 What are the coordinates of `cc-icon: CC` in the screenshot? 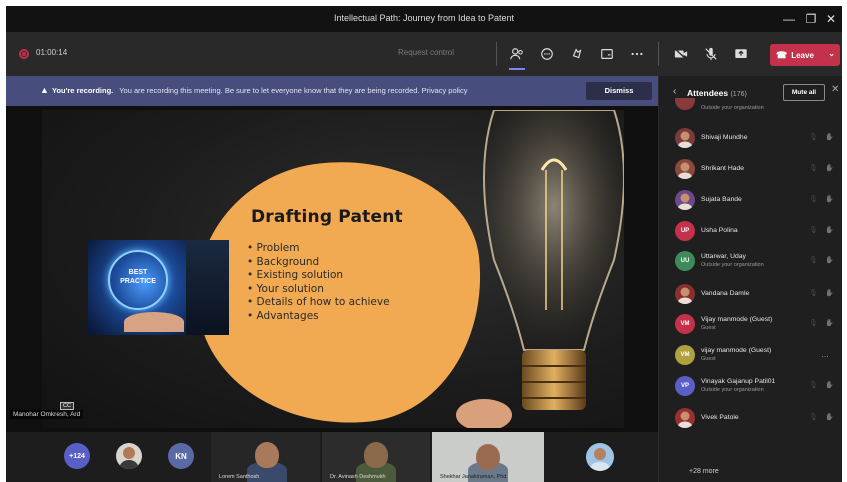 It's located at (67, 406).